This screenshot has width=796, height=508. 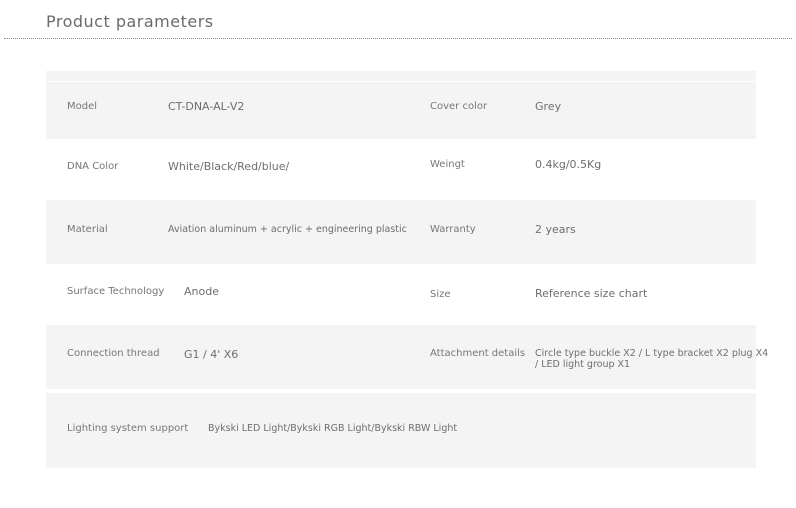 I want to click on material-label: Material, so click(x=87, y=229).